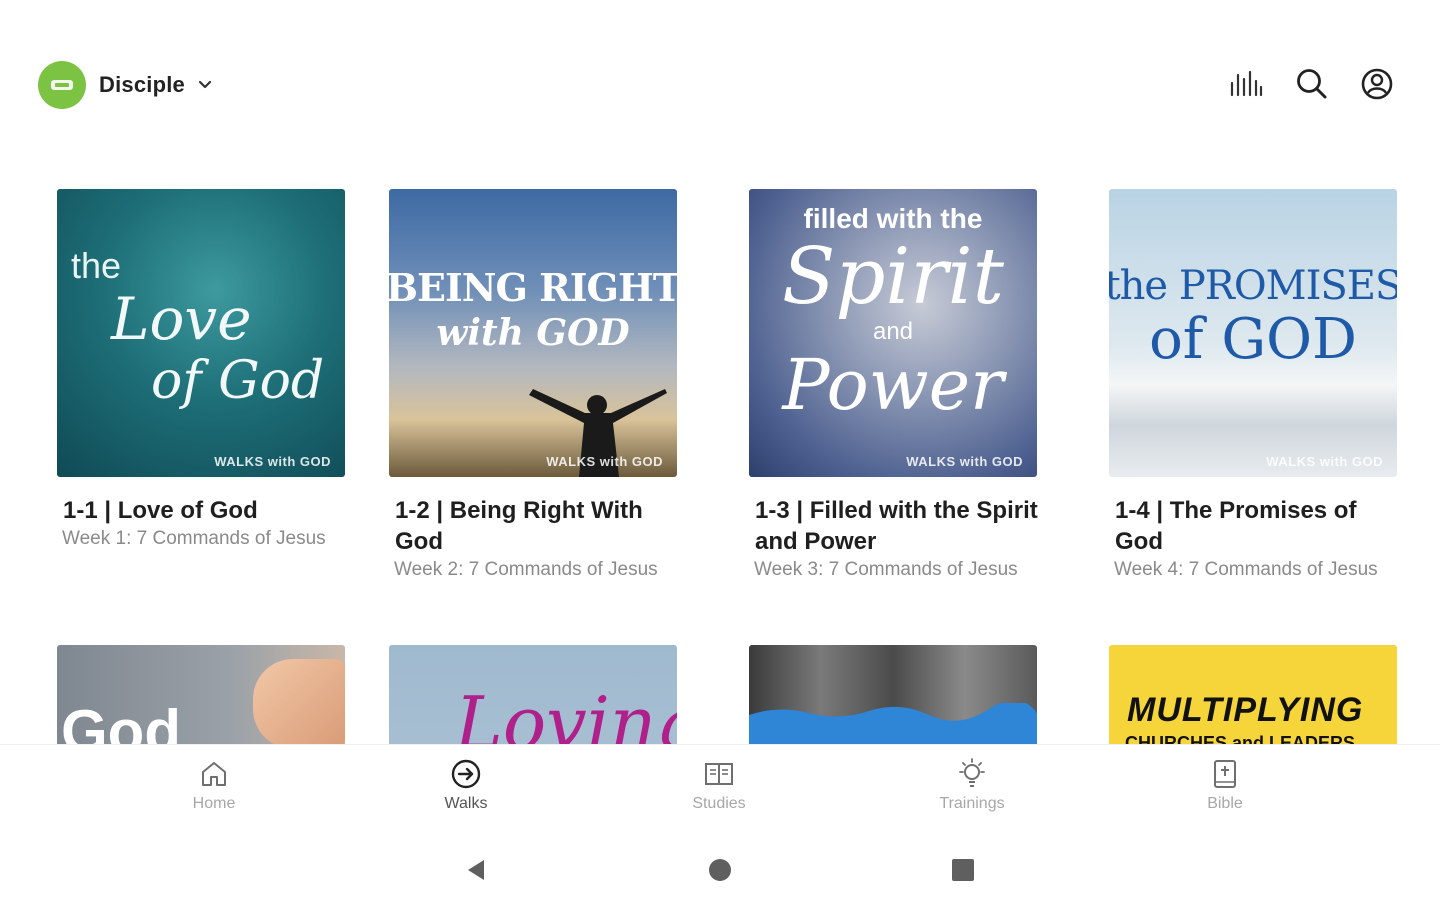 The width and height of the screenshot is (1440, 900). I want to click on hands-image, so click(299, 701).